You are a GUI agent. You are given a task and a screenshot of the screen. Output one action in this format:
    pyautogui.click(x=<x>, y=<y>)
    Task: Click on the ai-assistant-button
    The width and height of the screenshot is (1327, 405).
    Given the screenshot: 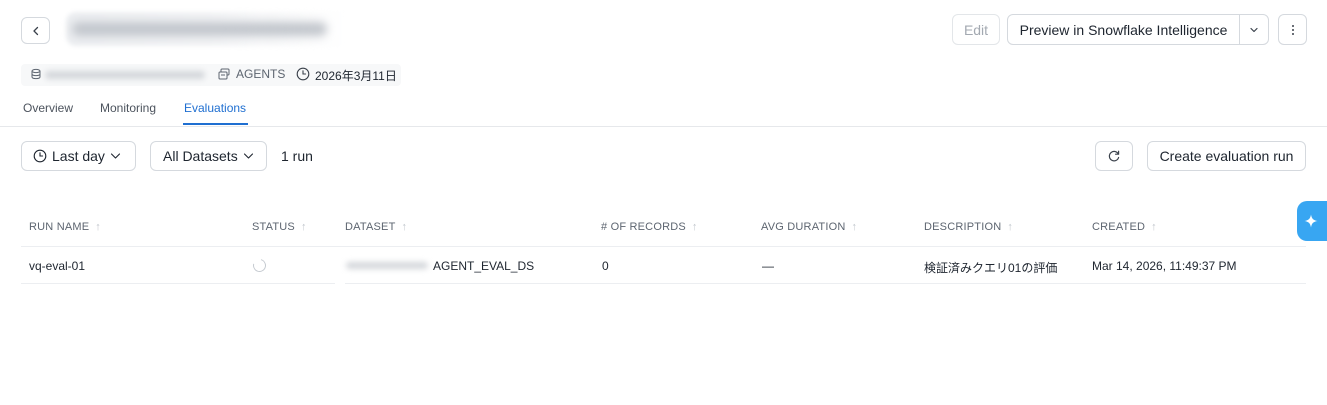 What is the action you would take?
    pyautogui.click(x=1312, y=221)
    